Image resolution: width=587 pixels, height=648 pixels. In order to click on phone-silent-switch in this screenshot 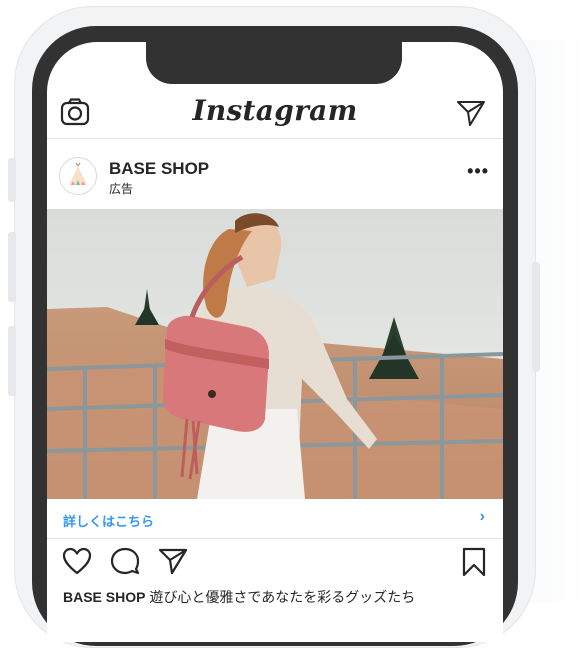, I will do `click(12, 180)`.